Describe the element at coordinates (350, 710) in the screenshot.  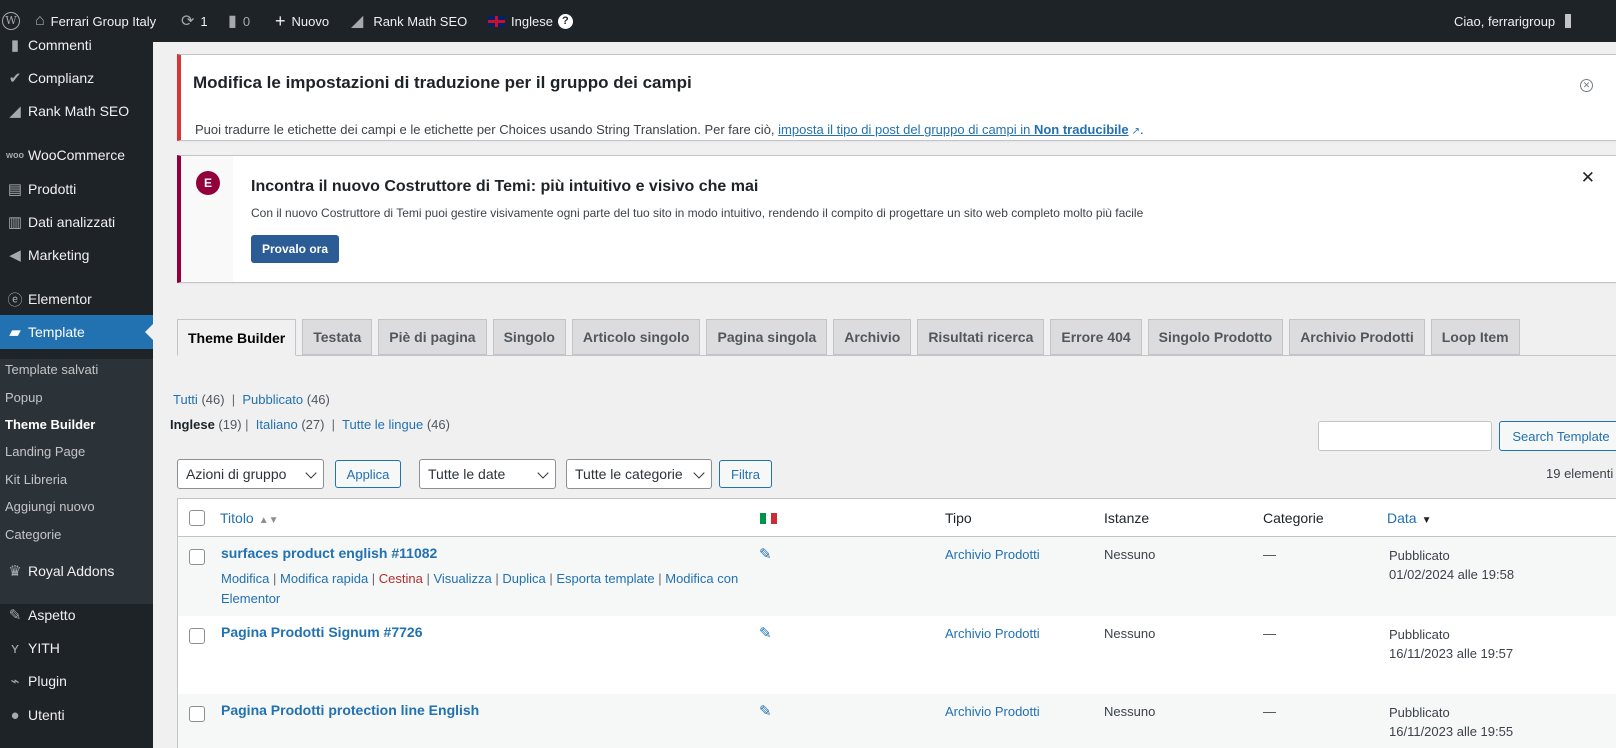
I see `row-title-link: Pagina Prodotti protection line English` at that location.